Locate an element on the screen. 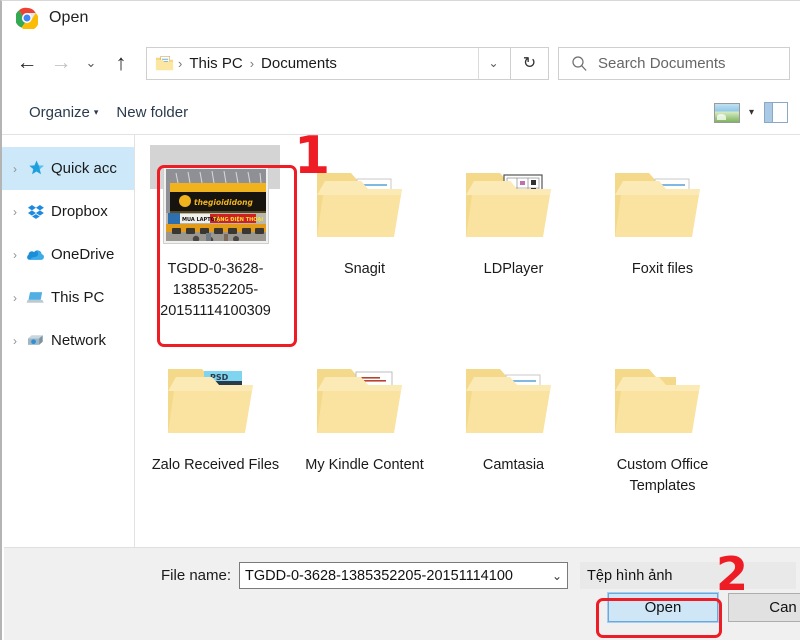 The height and width of the screenshot is (640, 800). file-type-select: Tệp hình ảnh is located at coordinates (688, 575).